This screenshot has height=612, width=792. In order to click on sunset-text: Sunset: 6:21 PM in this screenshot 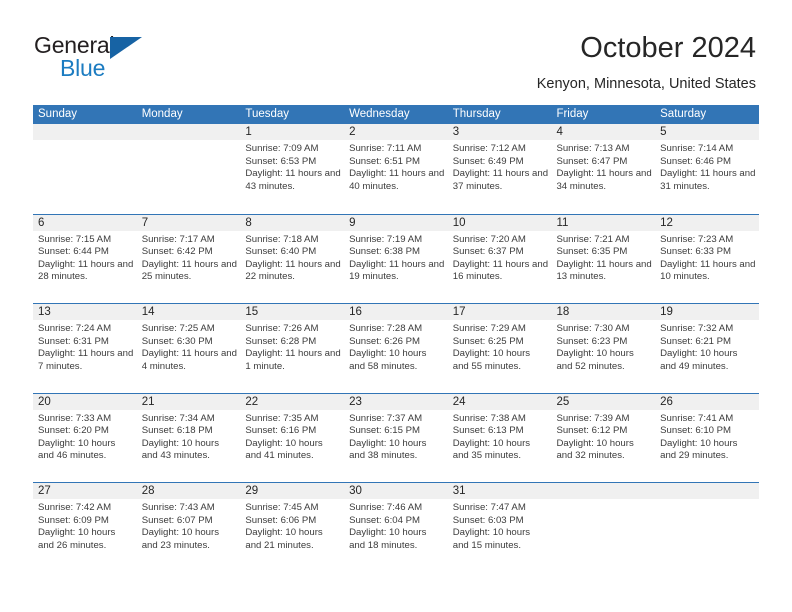, I will do `click(696, 341)`.